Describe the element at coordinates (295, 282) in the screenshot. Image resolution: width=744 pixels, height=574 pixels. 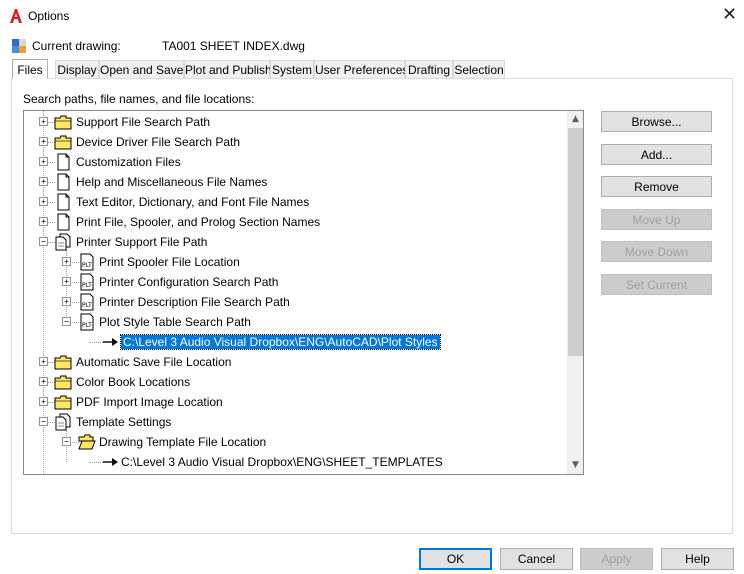
I see `tree-node: + PLT Printer Configuration Search Path` at that location.